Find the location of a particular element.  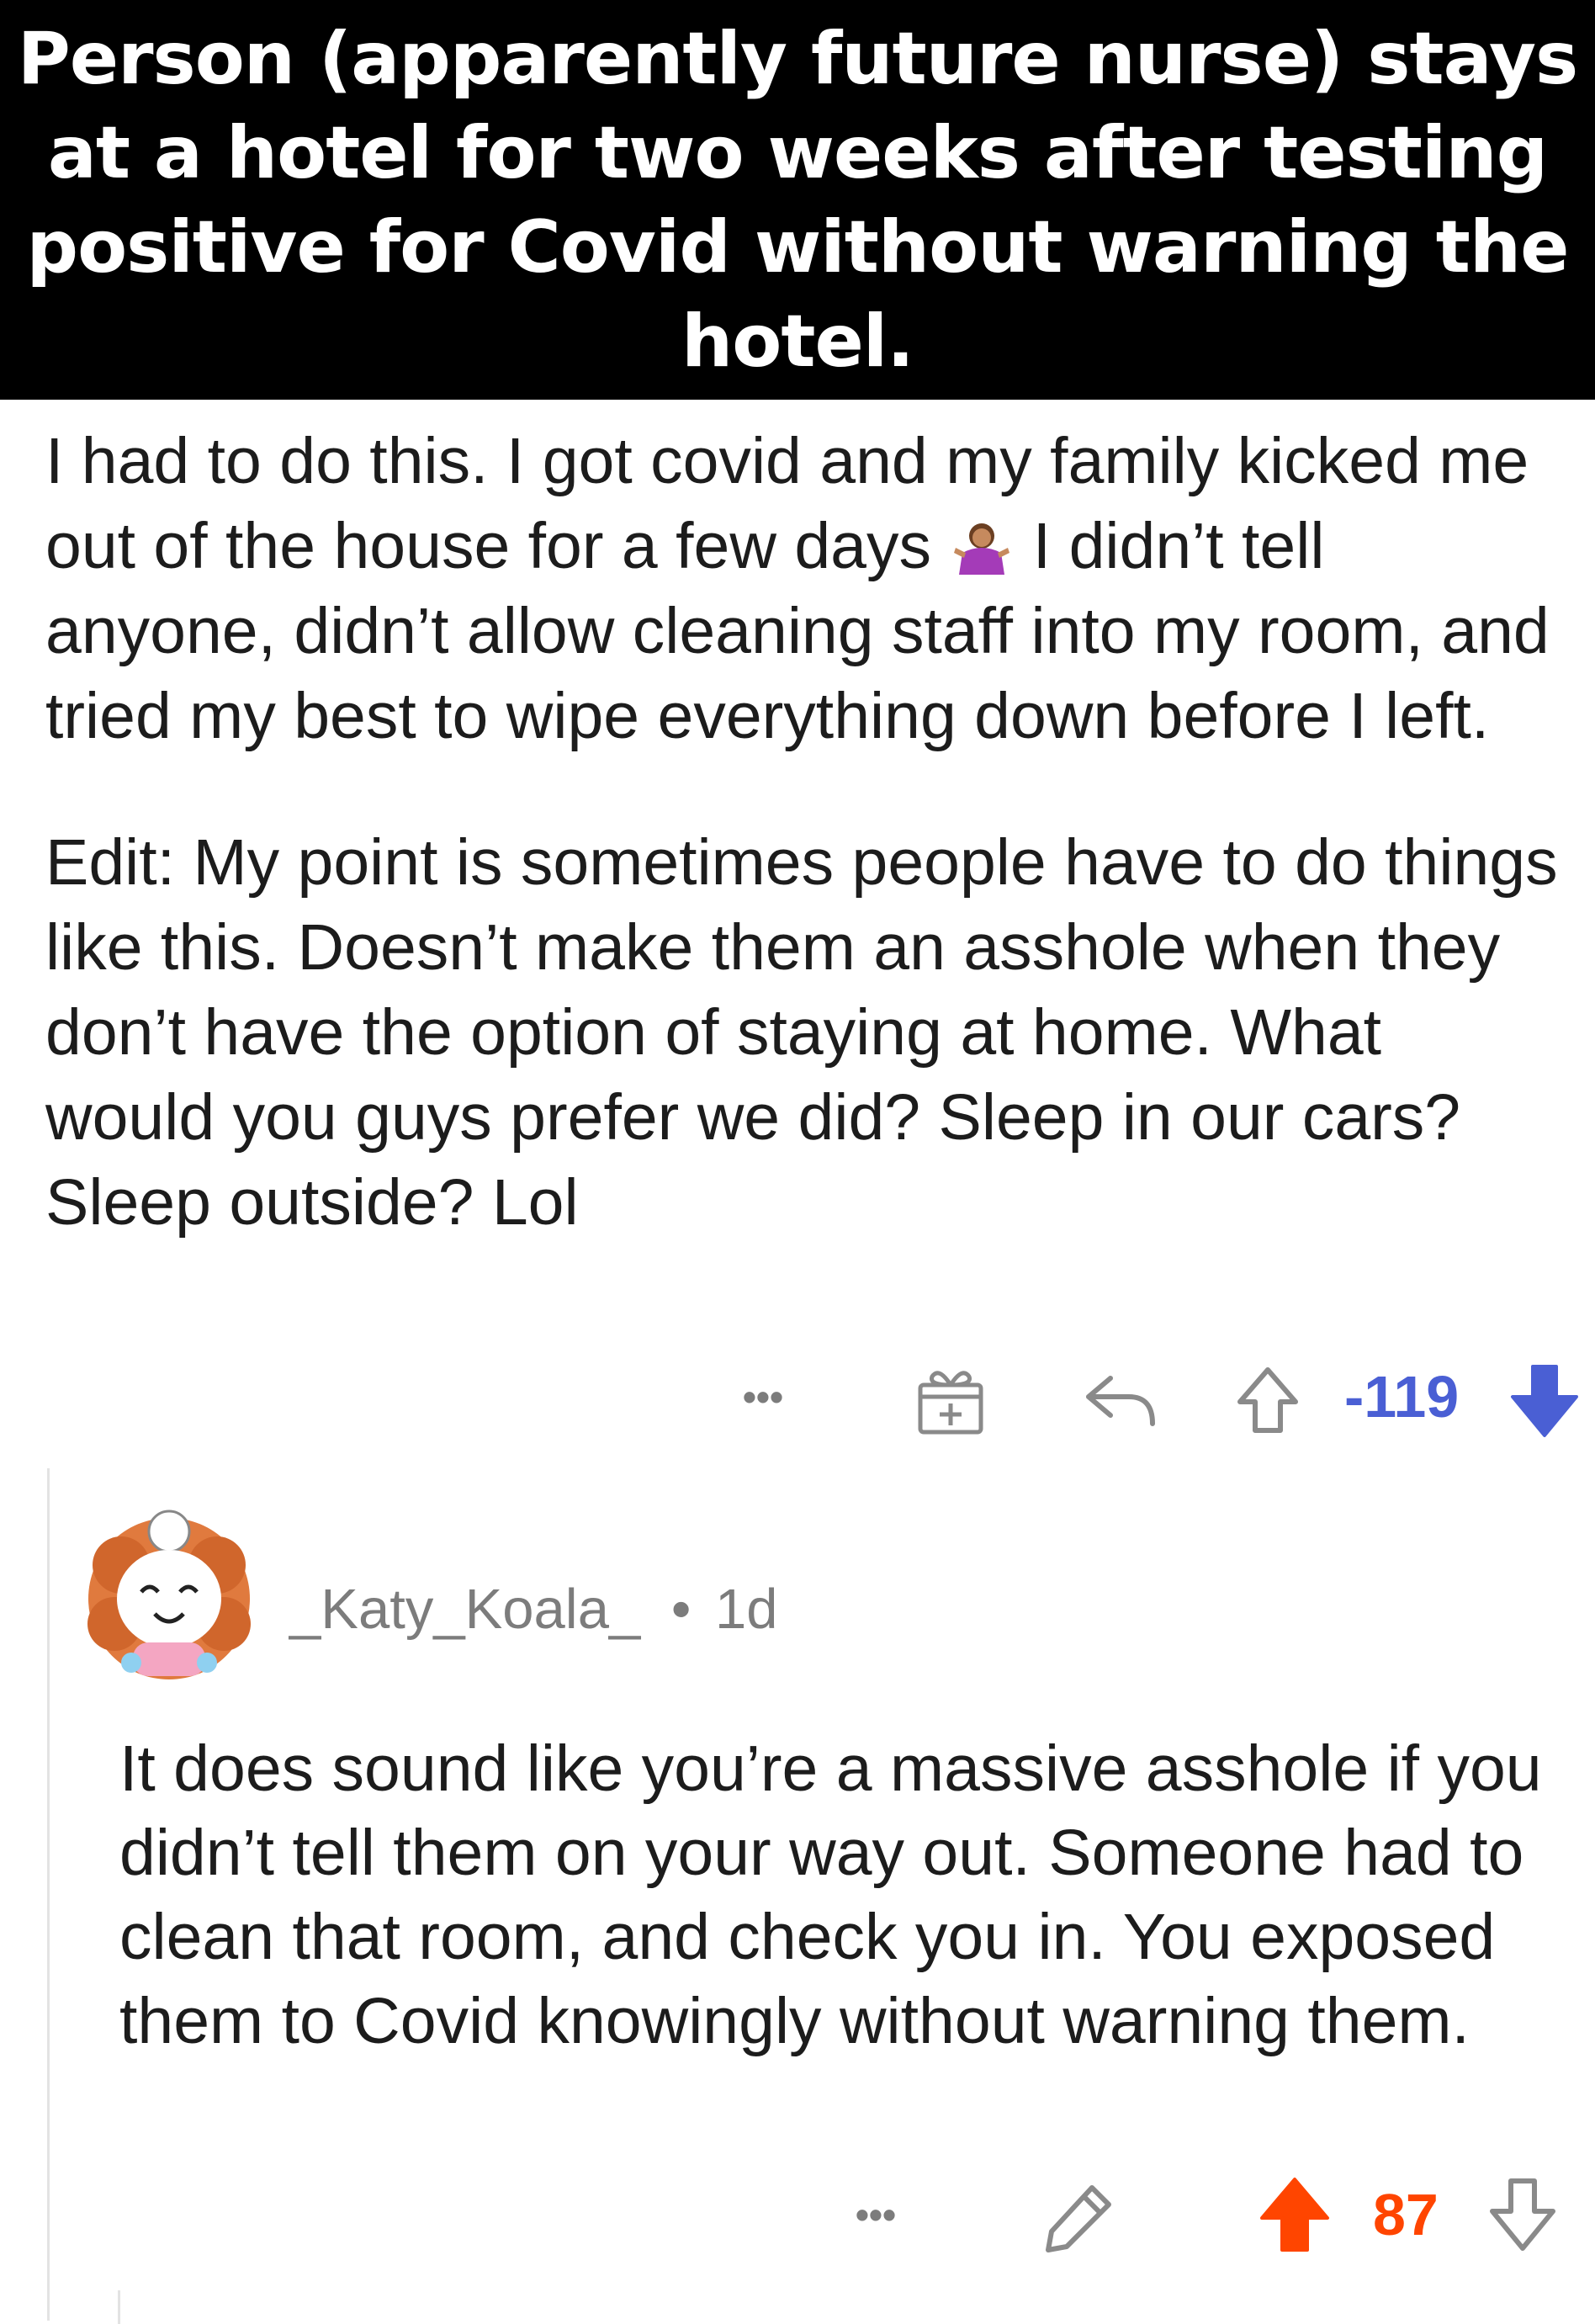

downvote-outline-icon is located at coordinates (1522, 2214).